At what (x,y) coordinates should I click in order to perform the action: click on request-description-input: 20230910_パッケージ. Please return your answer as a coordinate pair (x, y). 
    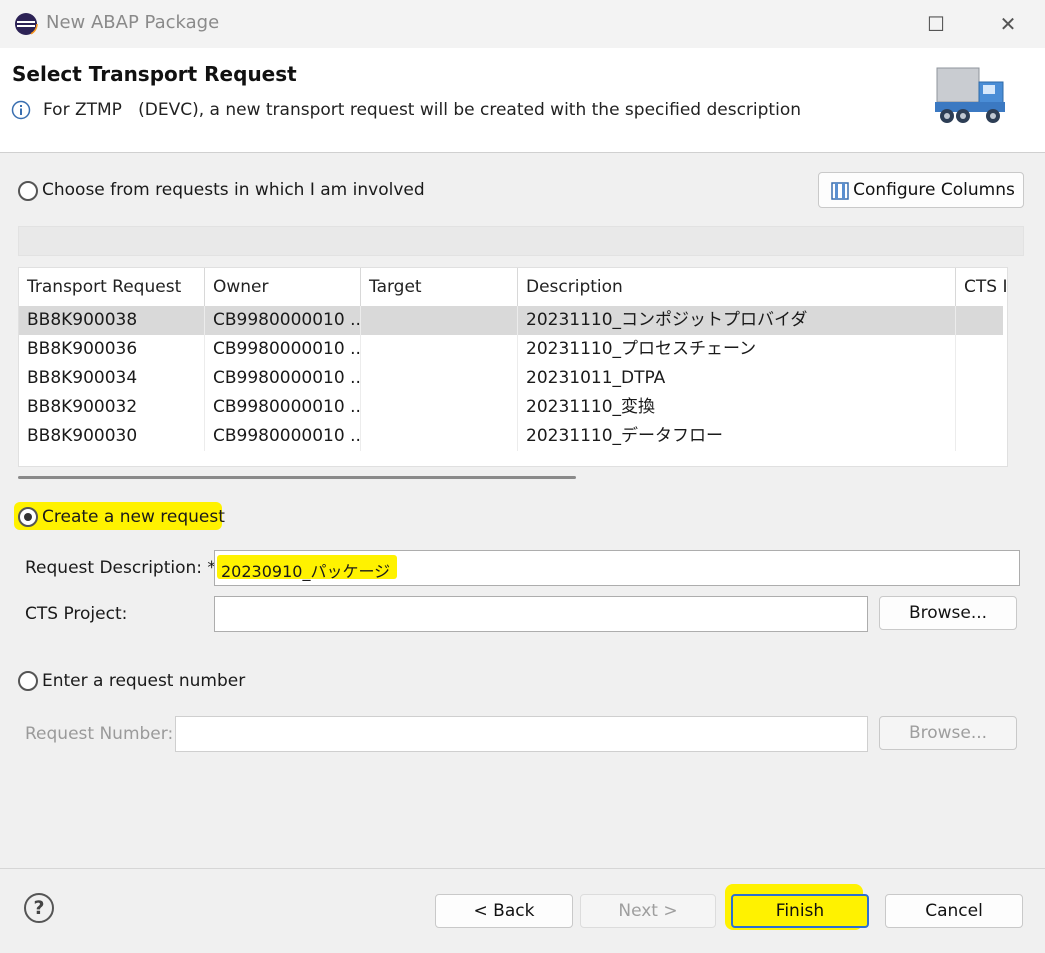
    Looking at the image, I should click on (617, 568).